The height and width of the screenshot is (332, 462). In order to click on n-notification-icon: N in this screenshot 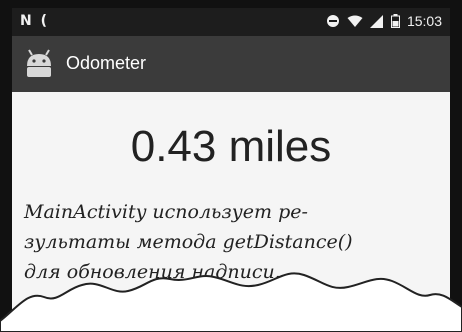, I will do `click(27, 21)`.